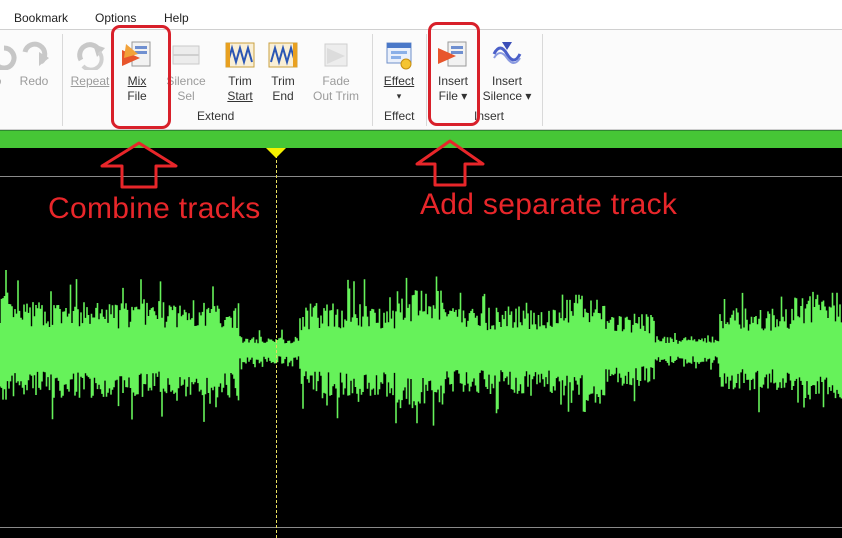  What do you see at coordinates (240, 72) in the screenshot?
I see `trim-start-button: Trim Start` at bounding box center [240, 72].